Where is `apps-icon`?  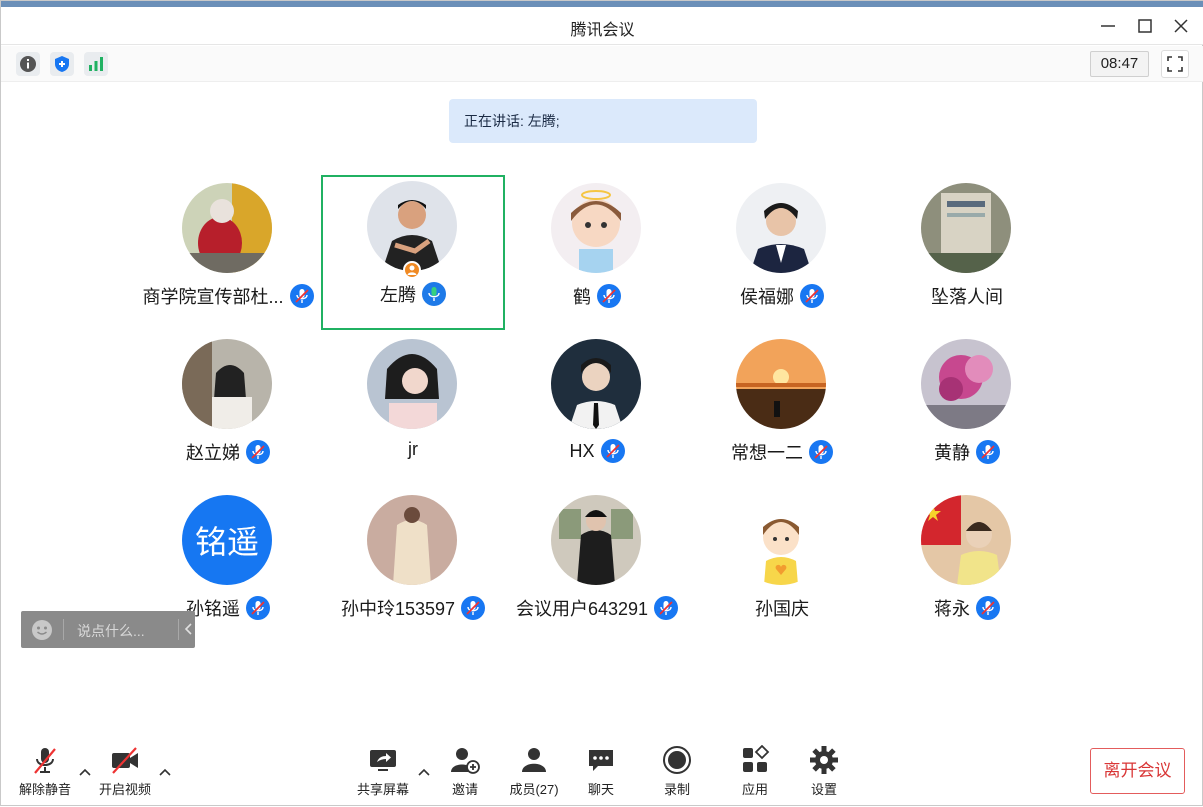 apps-icon is located at coordinates (756, 758).